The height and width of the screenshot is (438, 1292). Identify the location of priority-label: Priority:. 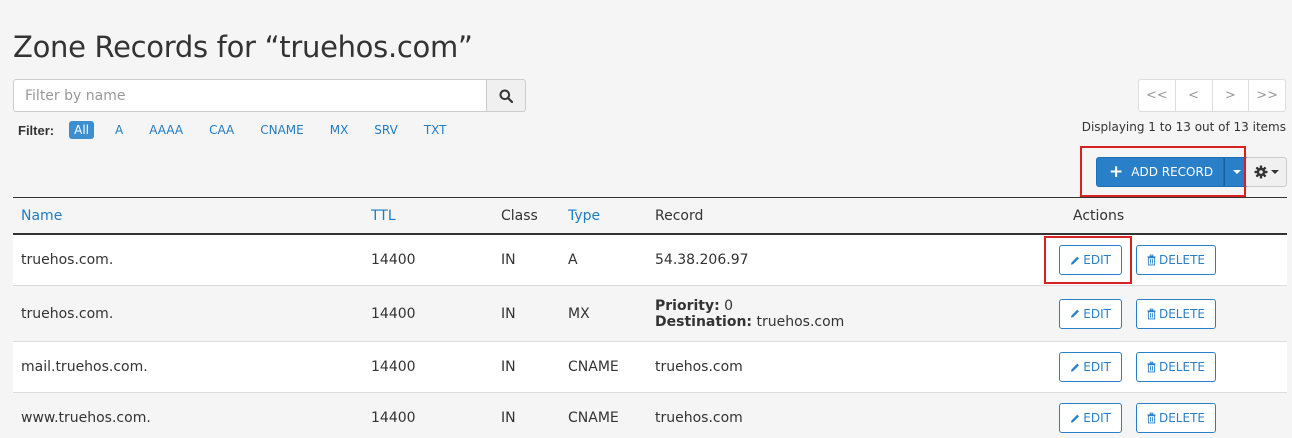
(687, 305).